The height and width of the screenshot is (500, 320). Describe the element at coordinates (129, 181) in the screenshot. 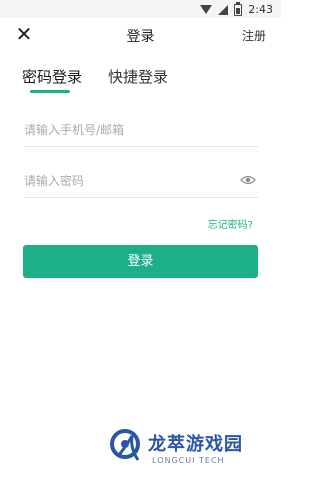

I see `password-input` at that location.